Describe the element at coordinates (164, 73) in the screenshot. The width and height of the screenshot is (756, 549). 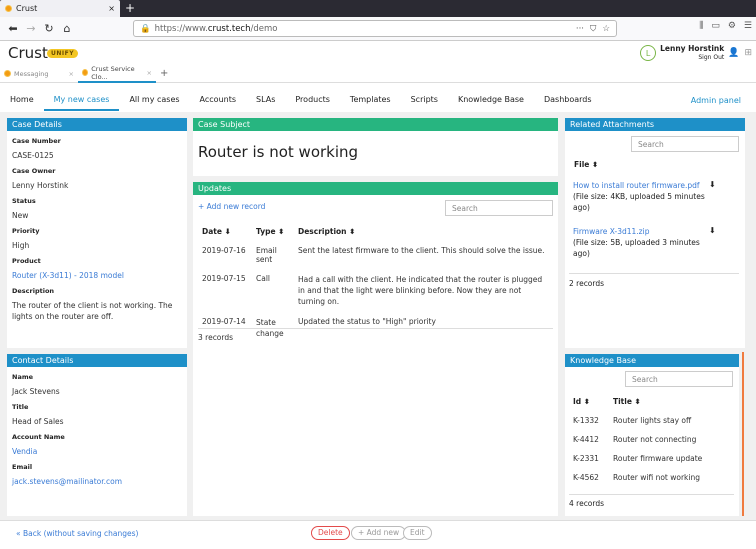
I see `add-tab-button: +` at that location.